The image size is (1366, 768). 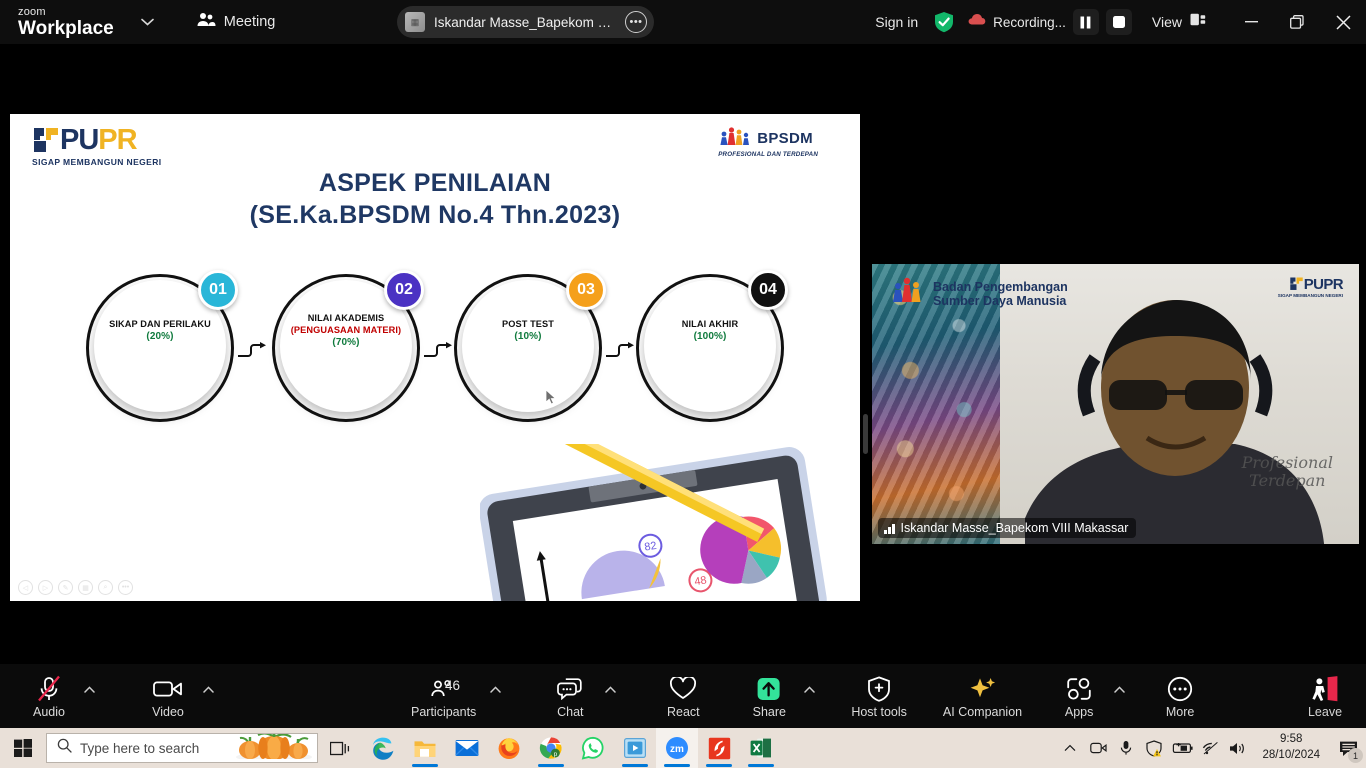 What do you see at coordinates (23, 748) in the screenshot?
I see `windows-start-icon` at bounding box center [23, 748].